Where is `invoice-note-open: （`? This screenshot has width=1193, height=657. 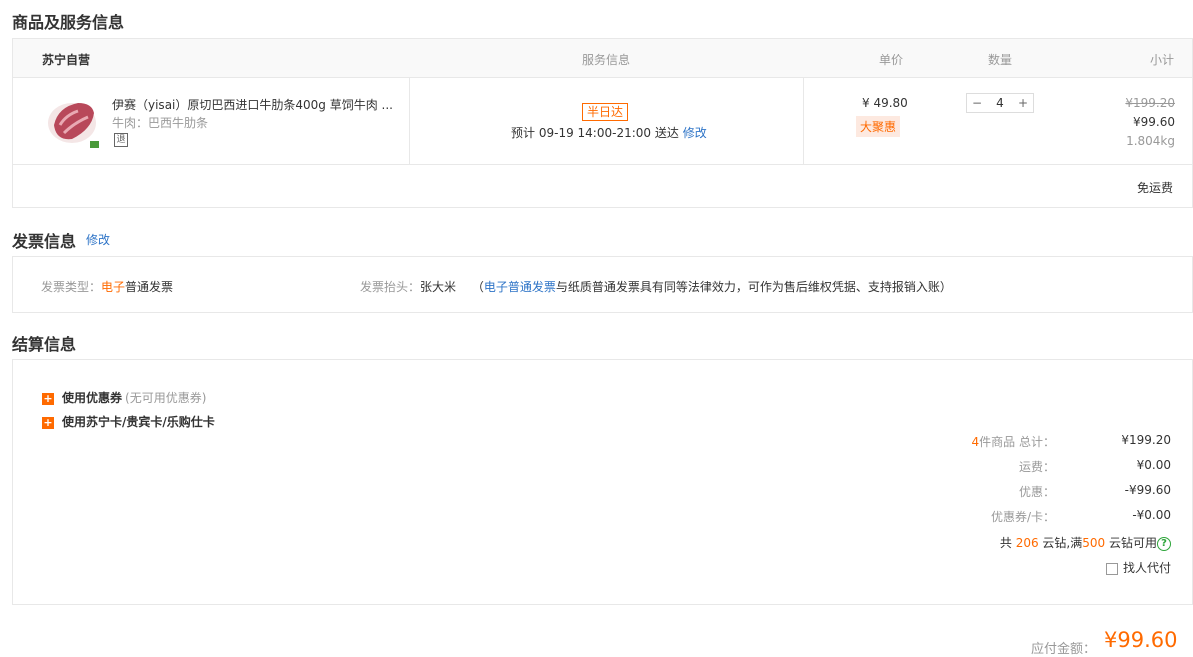 invoice-note-open: （ is located at coordinates (477, 287).